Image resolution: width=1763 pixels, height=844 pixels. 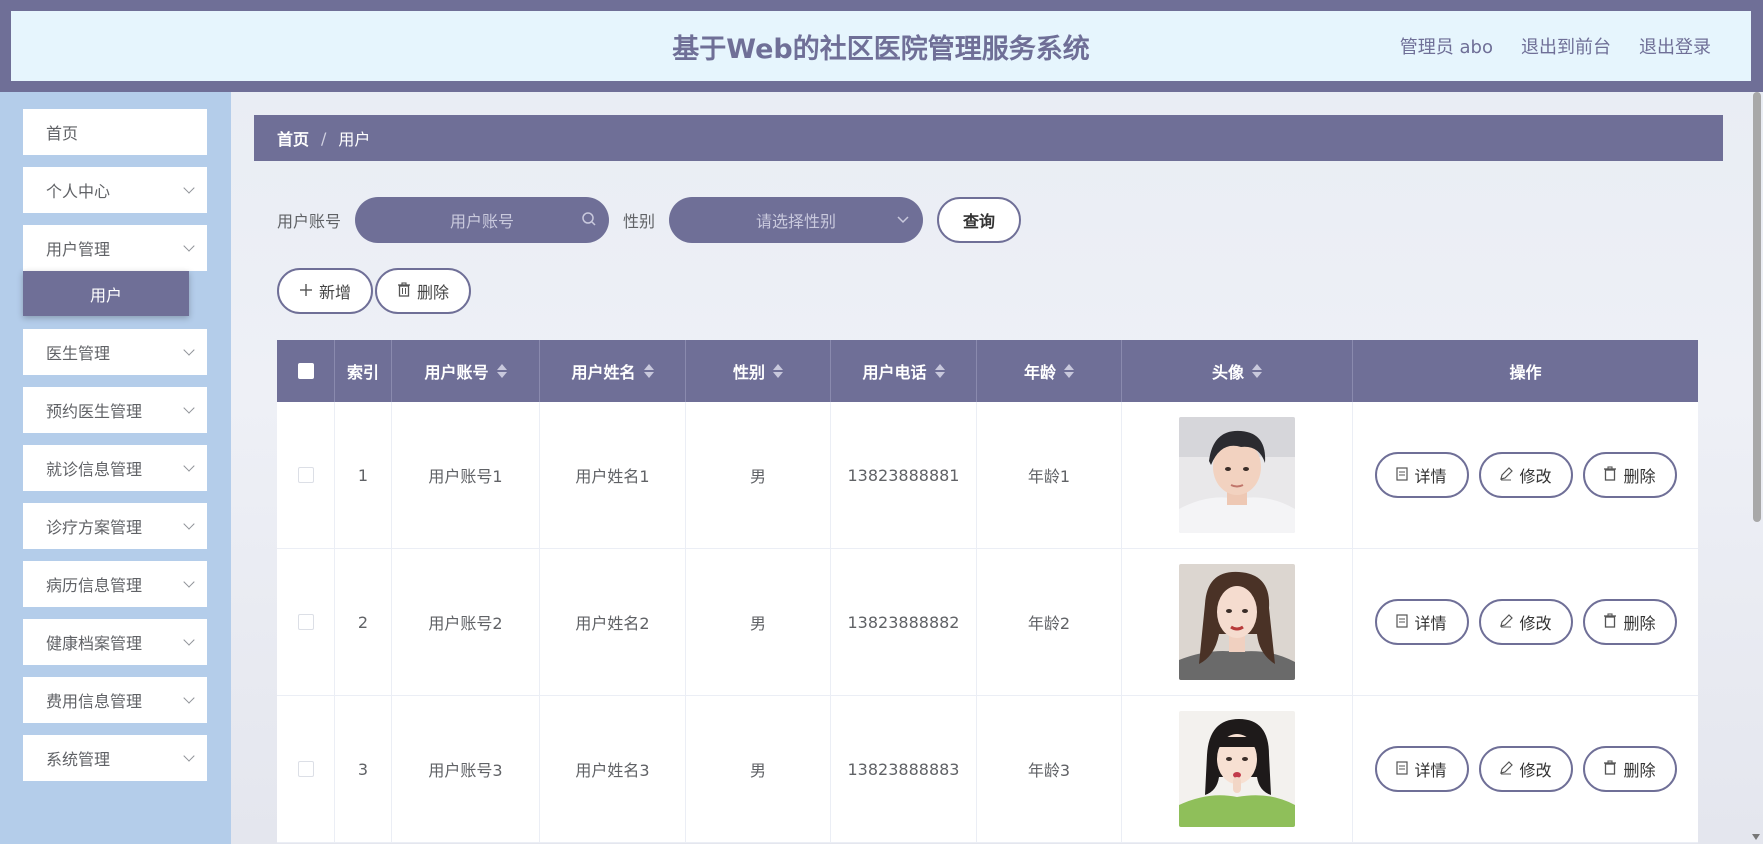 What do you see at coordinates (115, 352) in the screenshot?
I see `sidebar-item-doctor-management: 医生管理` at bounding box center [115, 352].